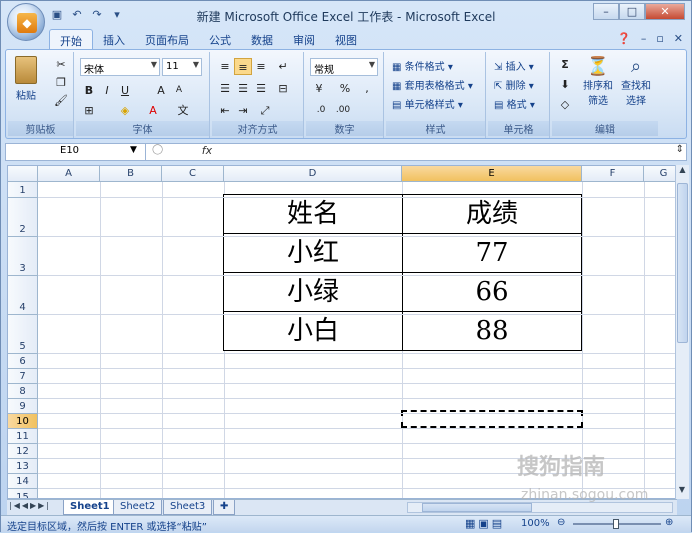  I want to click on row-header-15: 15, so click(23, 493).